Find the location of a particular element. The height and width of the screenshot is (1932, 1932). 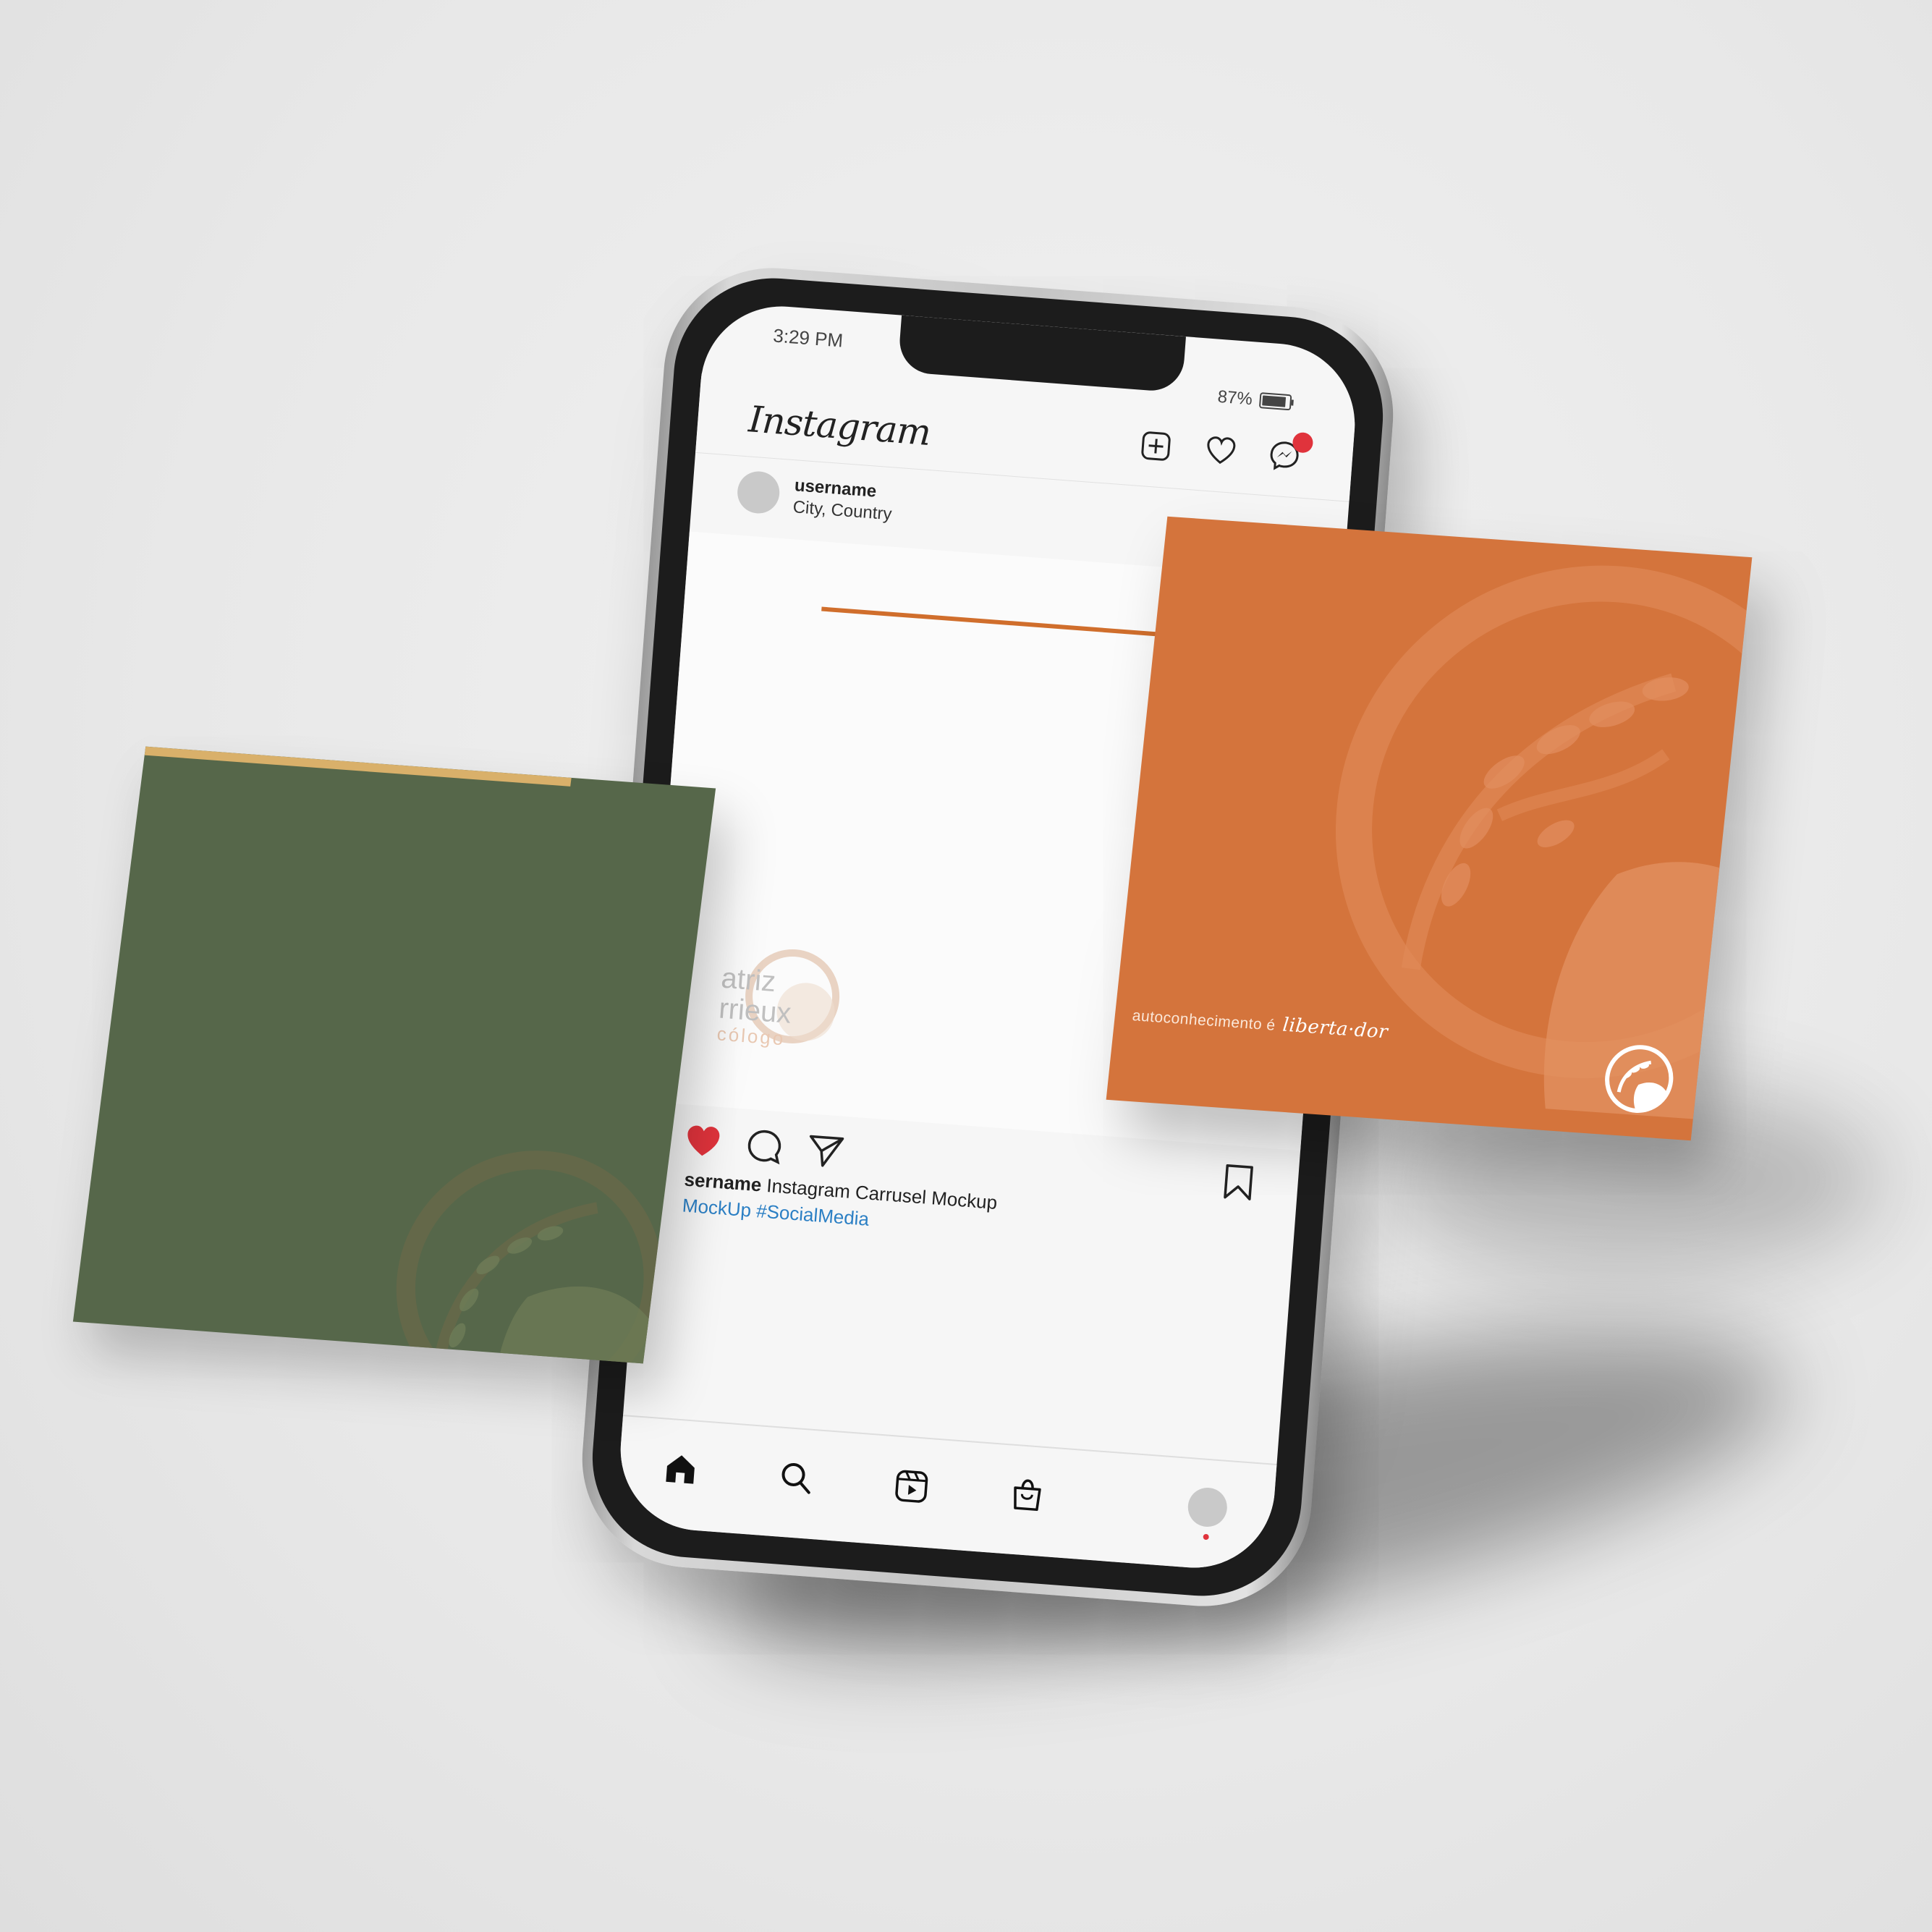

watermark-logo: atriz rrieux cólogo is located at coordinates (770, 1002).